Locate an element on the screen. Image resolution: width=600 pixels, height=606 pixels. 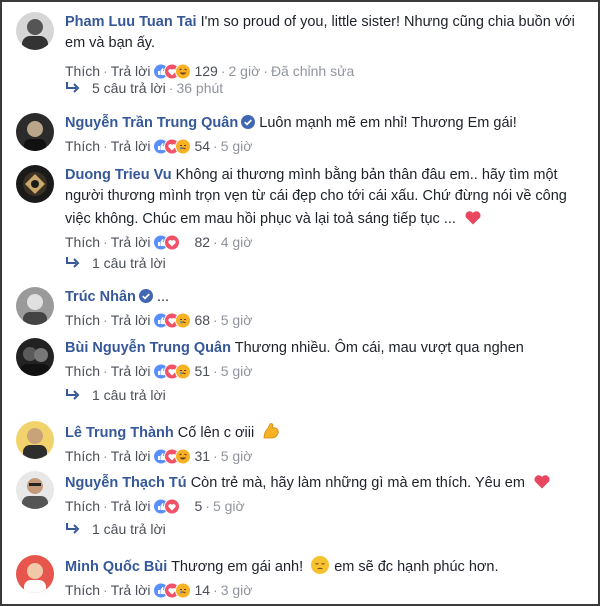
commenter-name: Bùi Nguyễn Trung Quân is located at coordinates (148, 348).